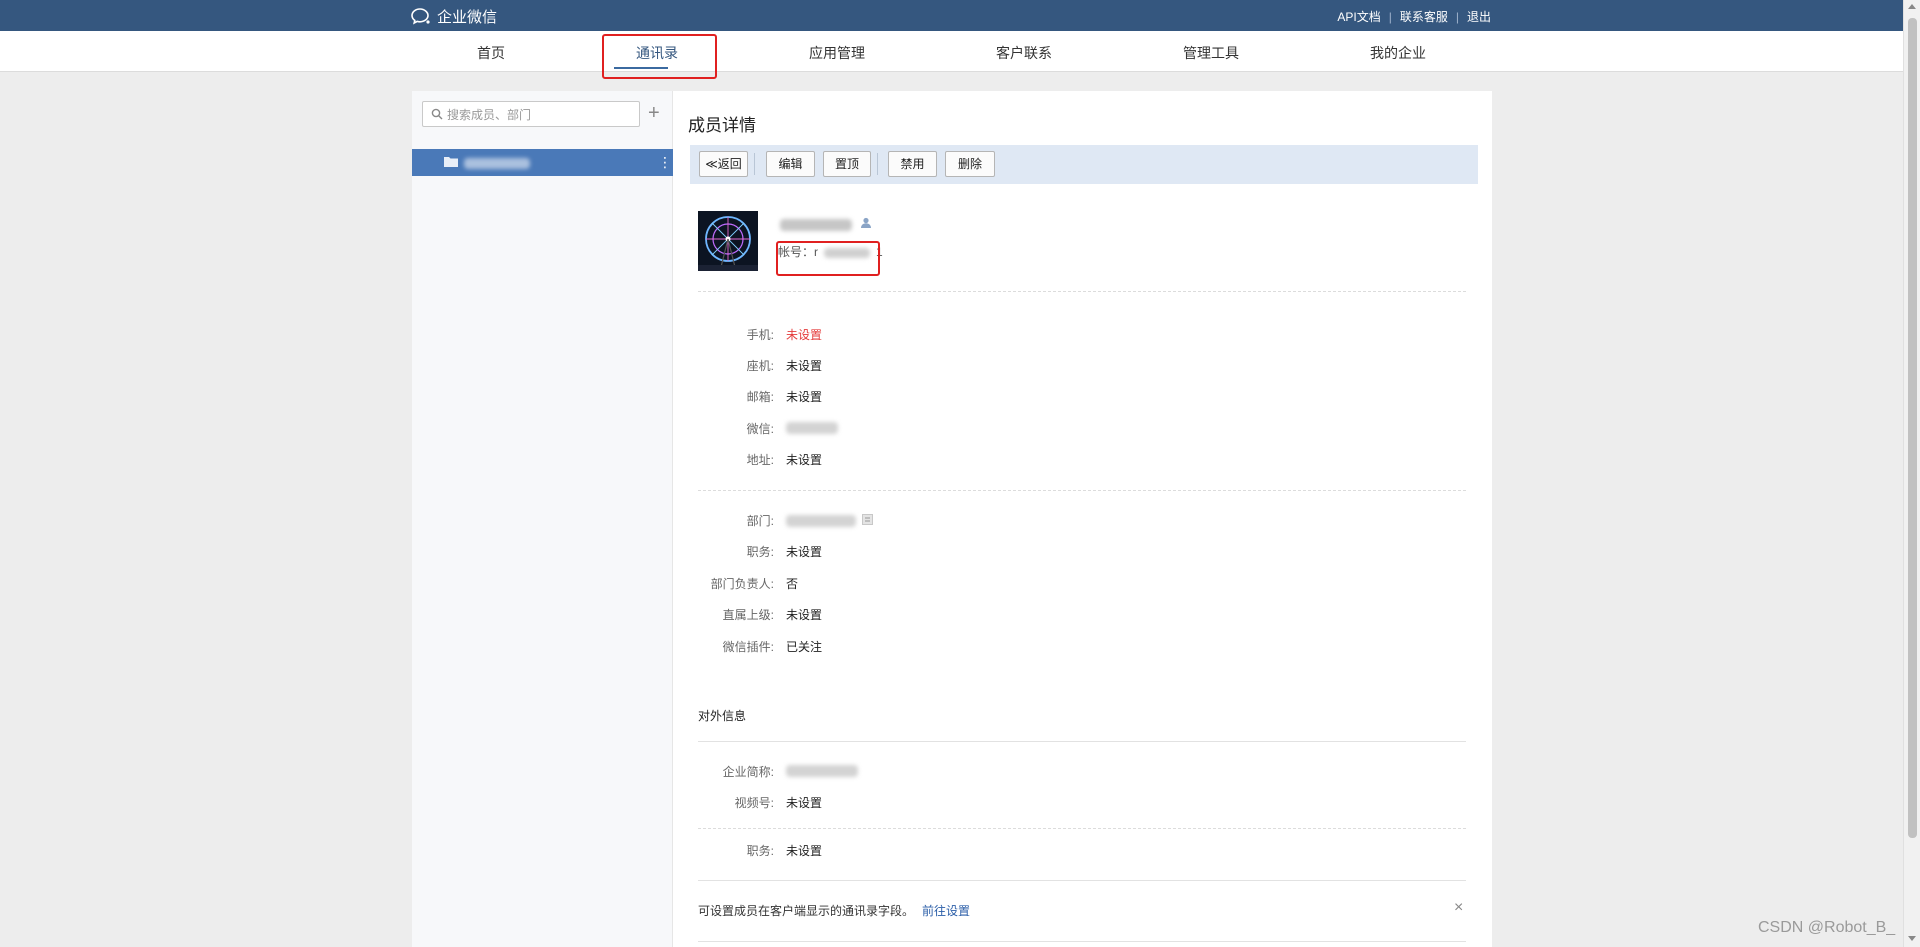 Image resolution: width=1920 pixels, height=947 pixels. Describe the element at coordinates (748, 772) in the screenshot. I see `corp-short-name-label: 企业简称:` at that location.